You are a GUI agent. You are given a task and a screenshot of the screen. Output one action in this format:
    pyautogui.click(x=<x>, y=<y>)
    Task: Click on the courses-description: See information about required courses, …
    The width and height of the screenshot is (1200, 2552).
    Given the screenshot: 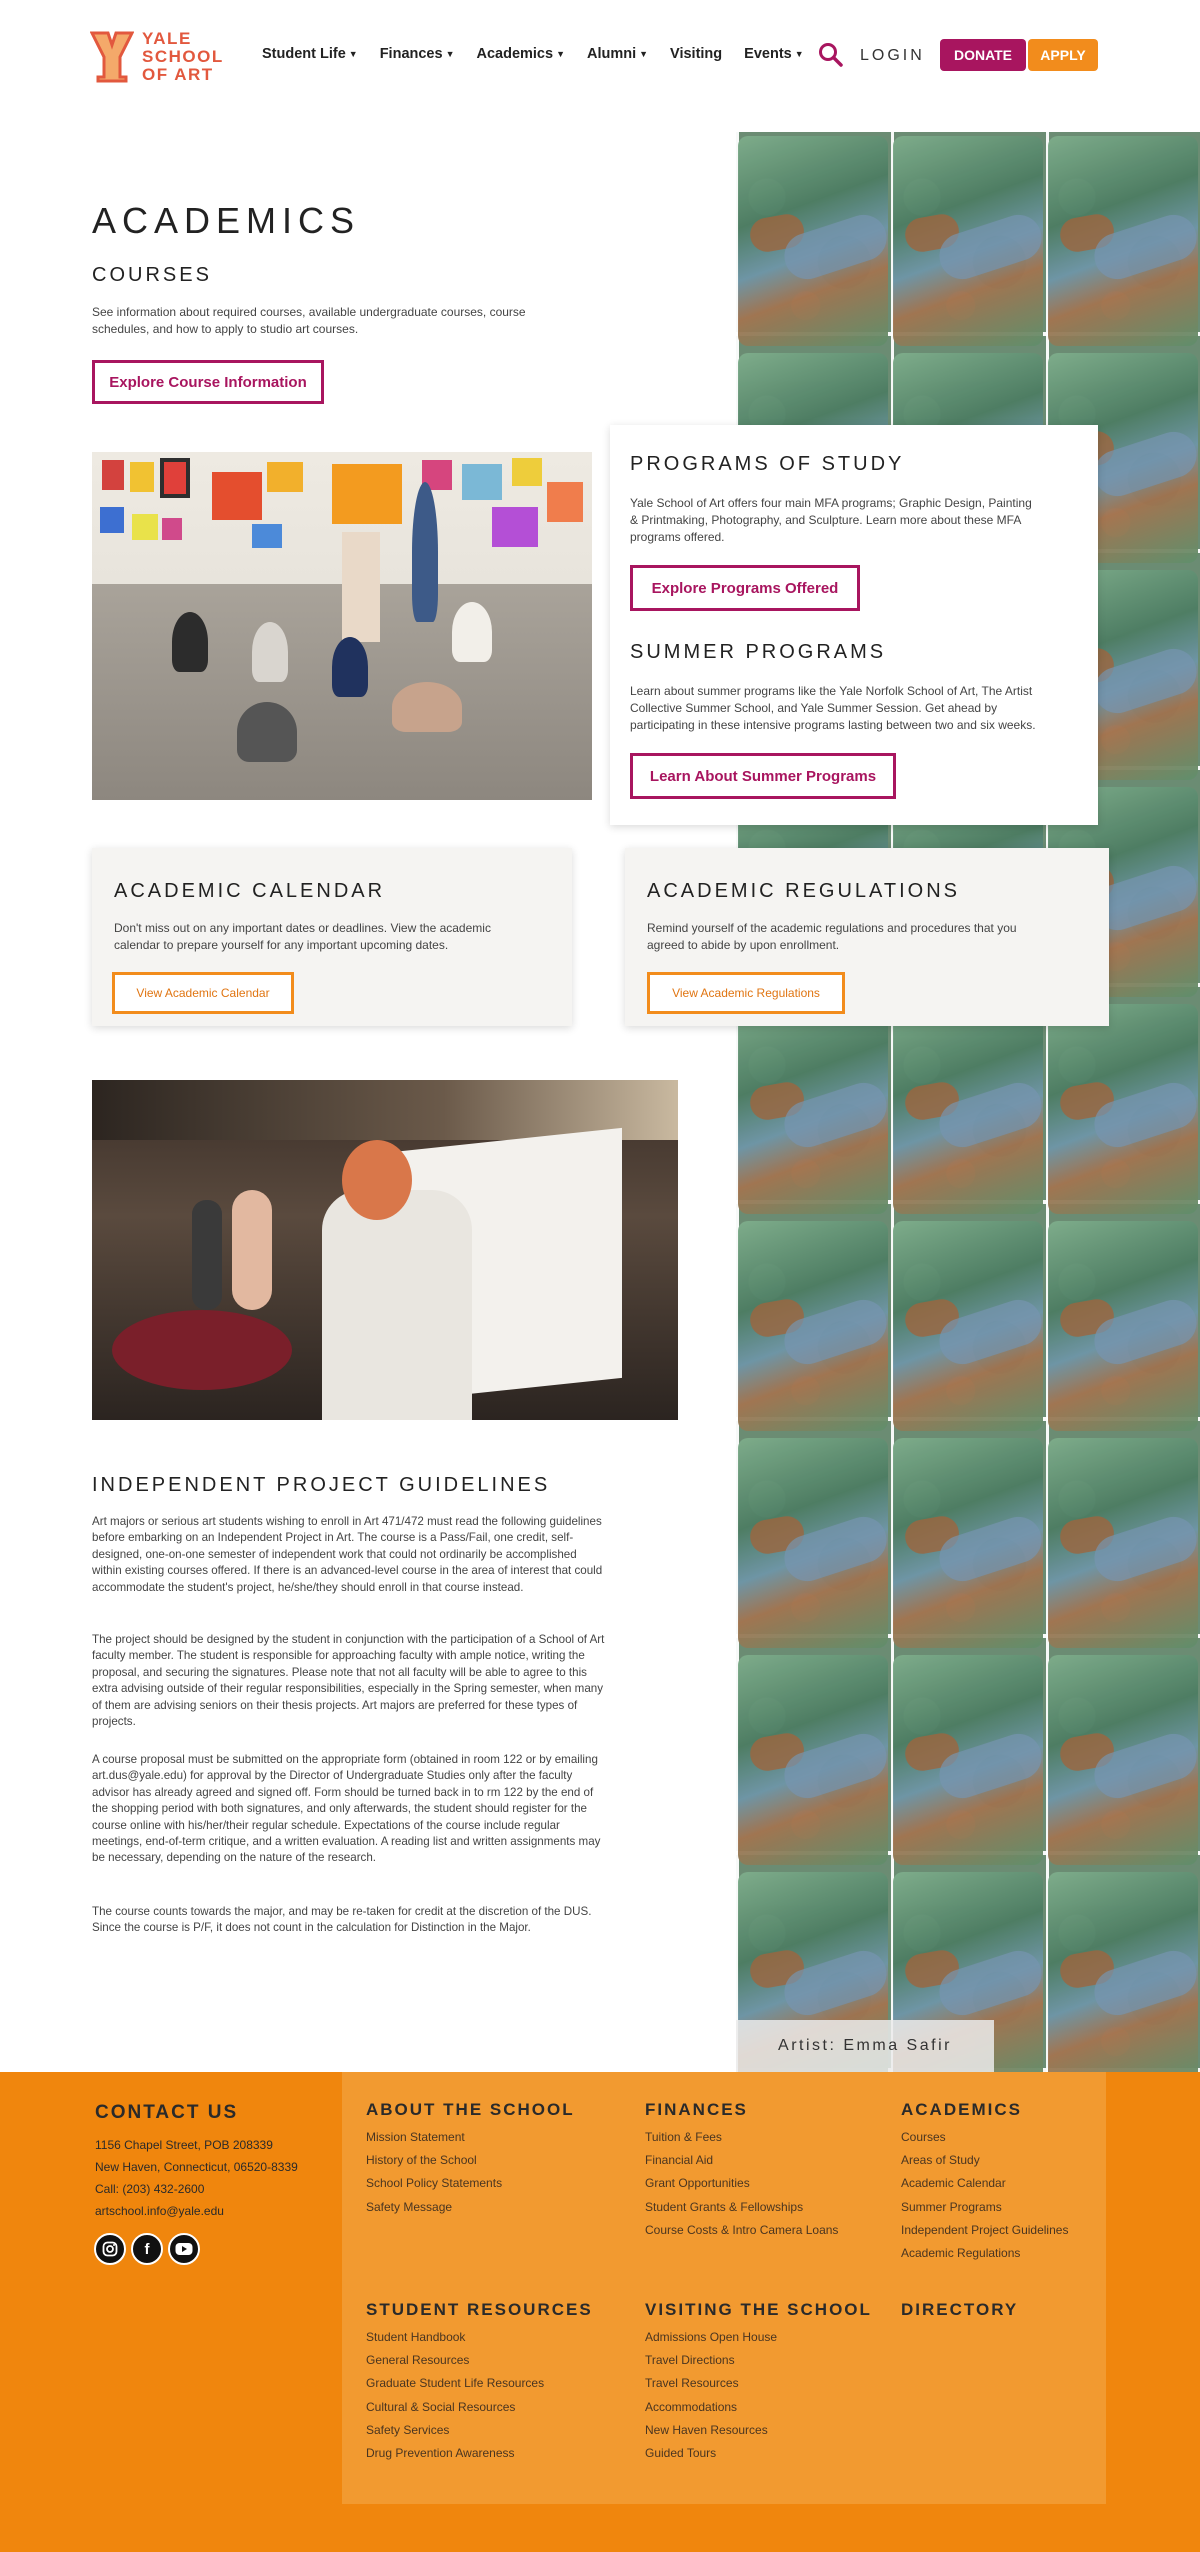 What is the action you would take?
    pyautogui.click(x=309, y=320)
    